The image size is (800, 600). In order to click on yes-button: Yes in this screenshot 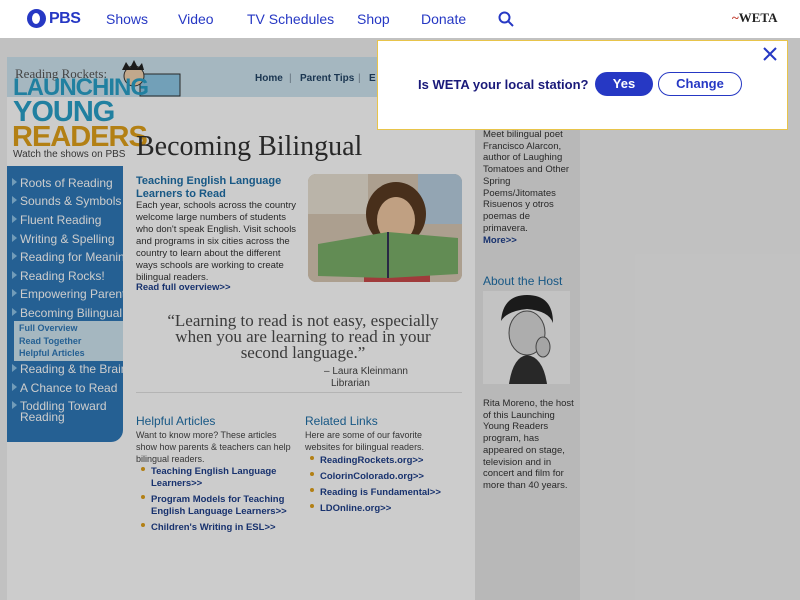, I will do `click(624, 84)`.